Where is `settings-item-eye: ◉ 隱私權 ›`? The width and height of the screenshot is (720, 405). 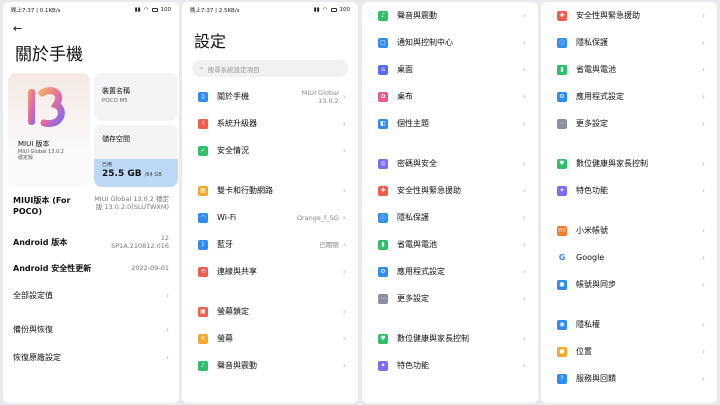
settings-item-eye: ◉ 隱私權 › is located at coordinates (629, 324).